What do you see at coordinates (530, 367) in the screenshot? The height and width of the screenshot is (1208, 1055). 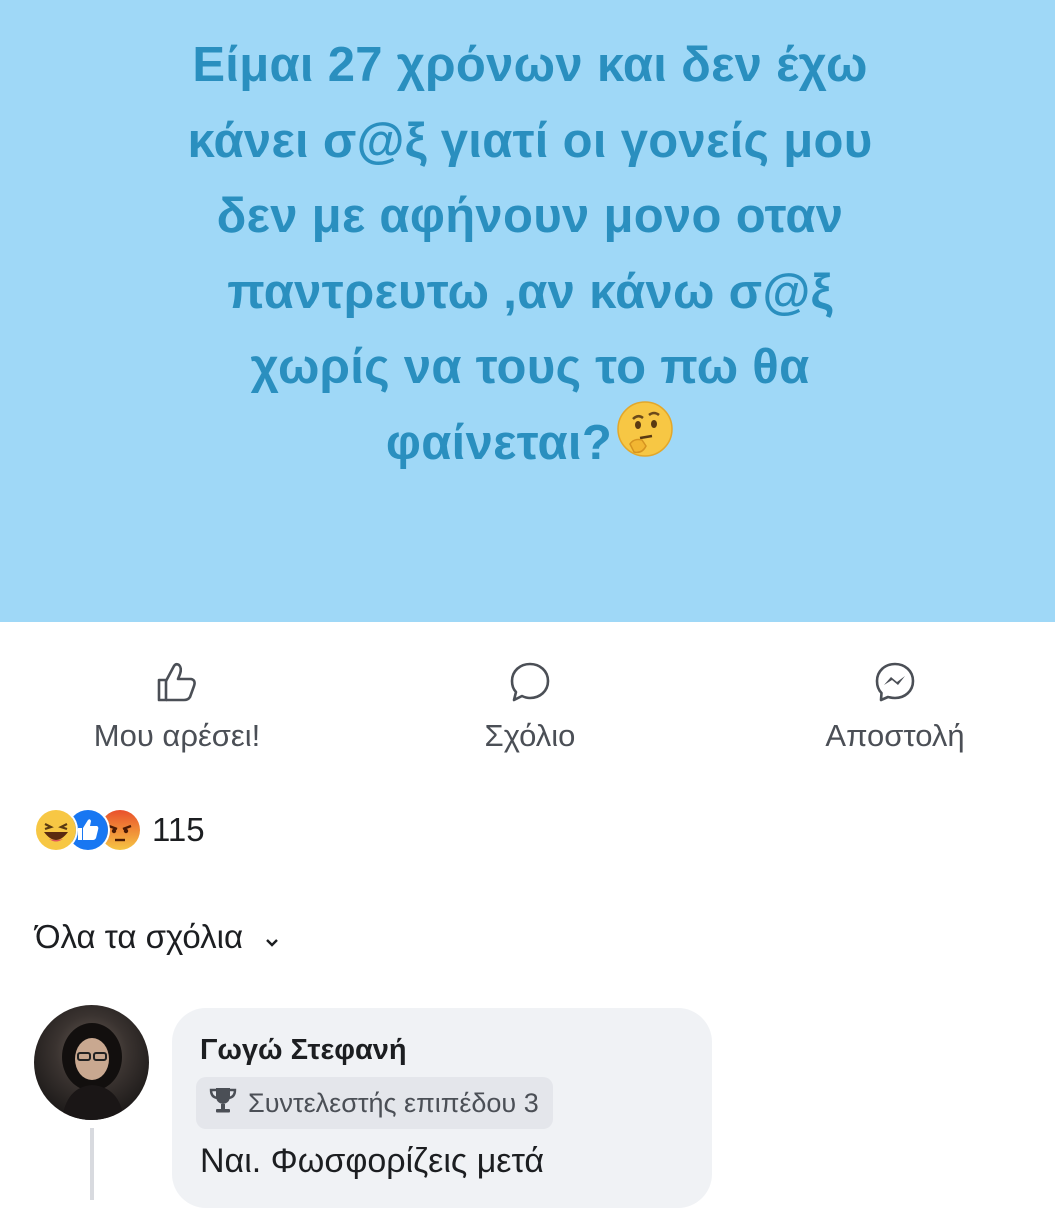 I see `post-line: χωρίς να τους το πω θα` at bounding box center [530, 367].